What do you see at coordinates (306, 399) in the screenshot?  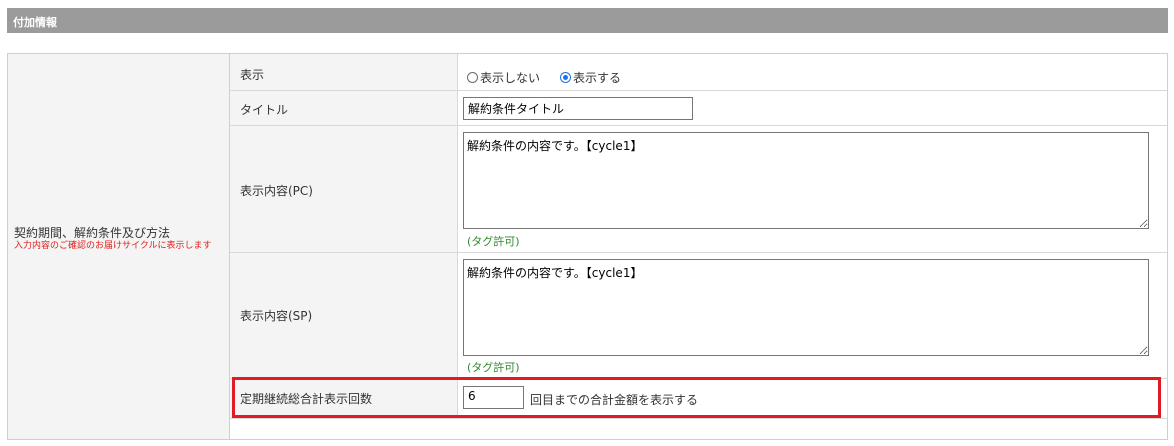 I see `row-total-count-label: 定期継続総合計表示回数` at bounding box center [306, 399].